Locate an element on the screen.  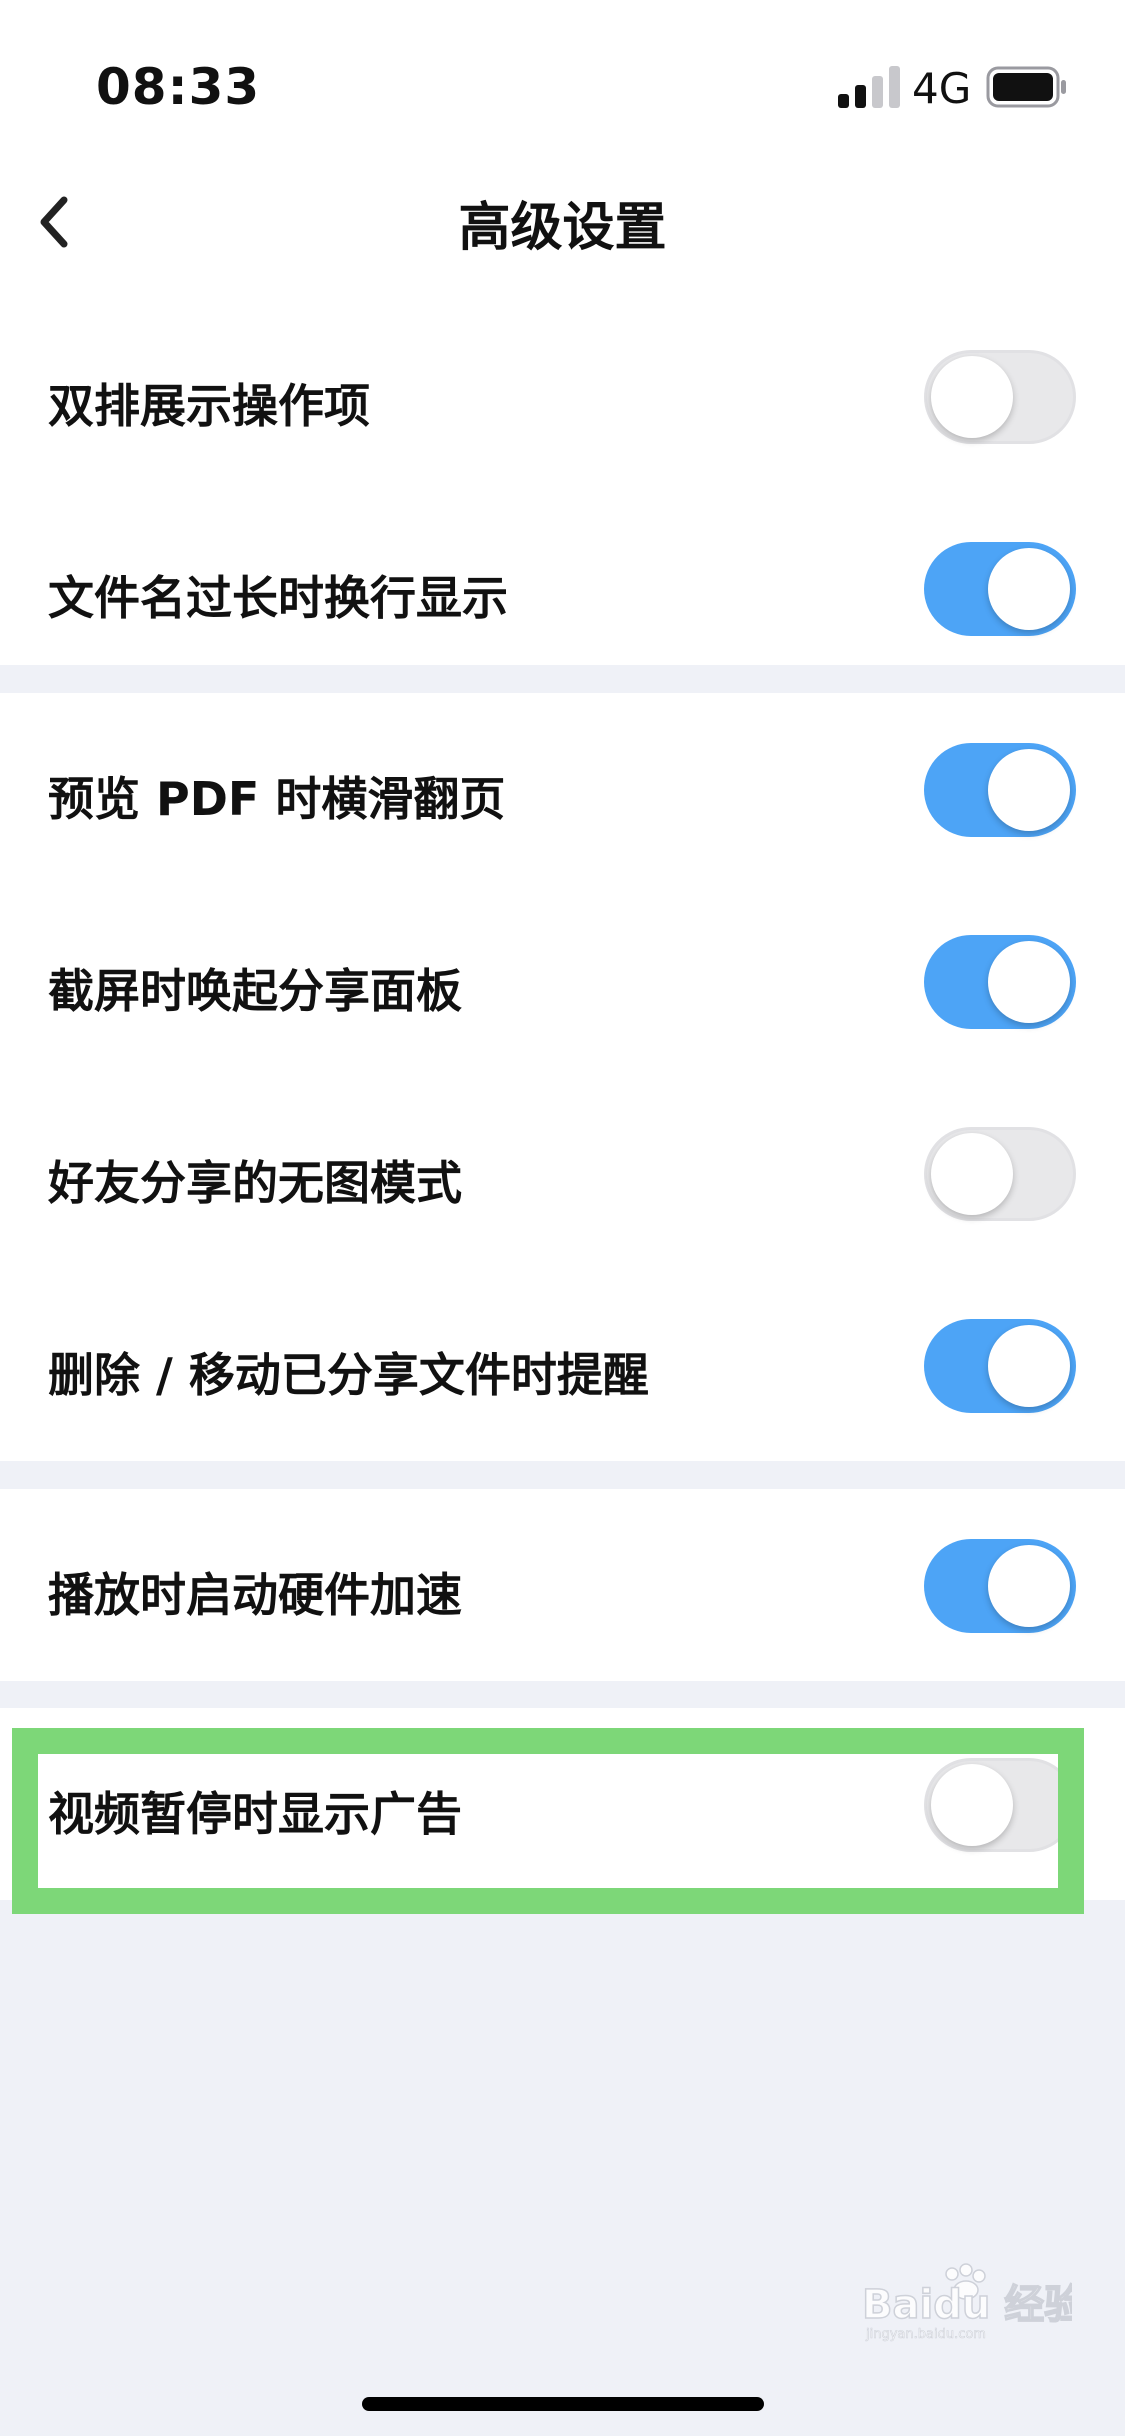
watermark-subtext: jingyan.baidu.com is located at coordinates (925, 2334).